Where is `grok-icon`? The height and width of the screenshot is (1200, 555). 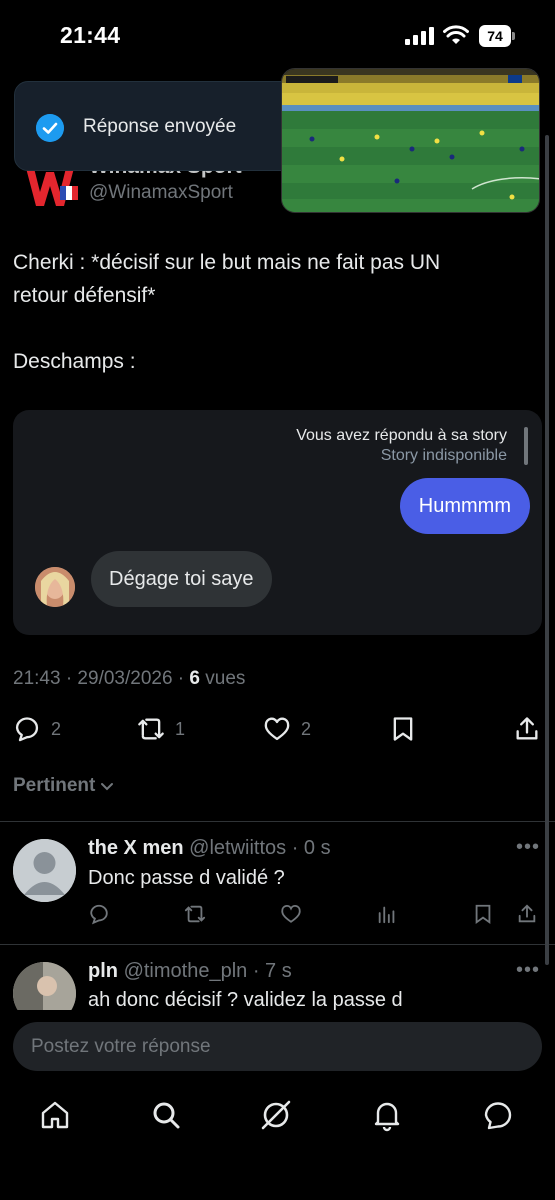
grok-icon is located at coordinates (276, 1115).